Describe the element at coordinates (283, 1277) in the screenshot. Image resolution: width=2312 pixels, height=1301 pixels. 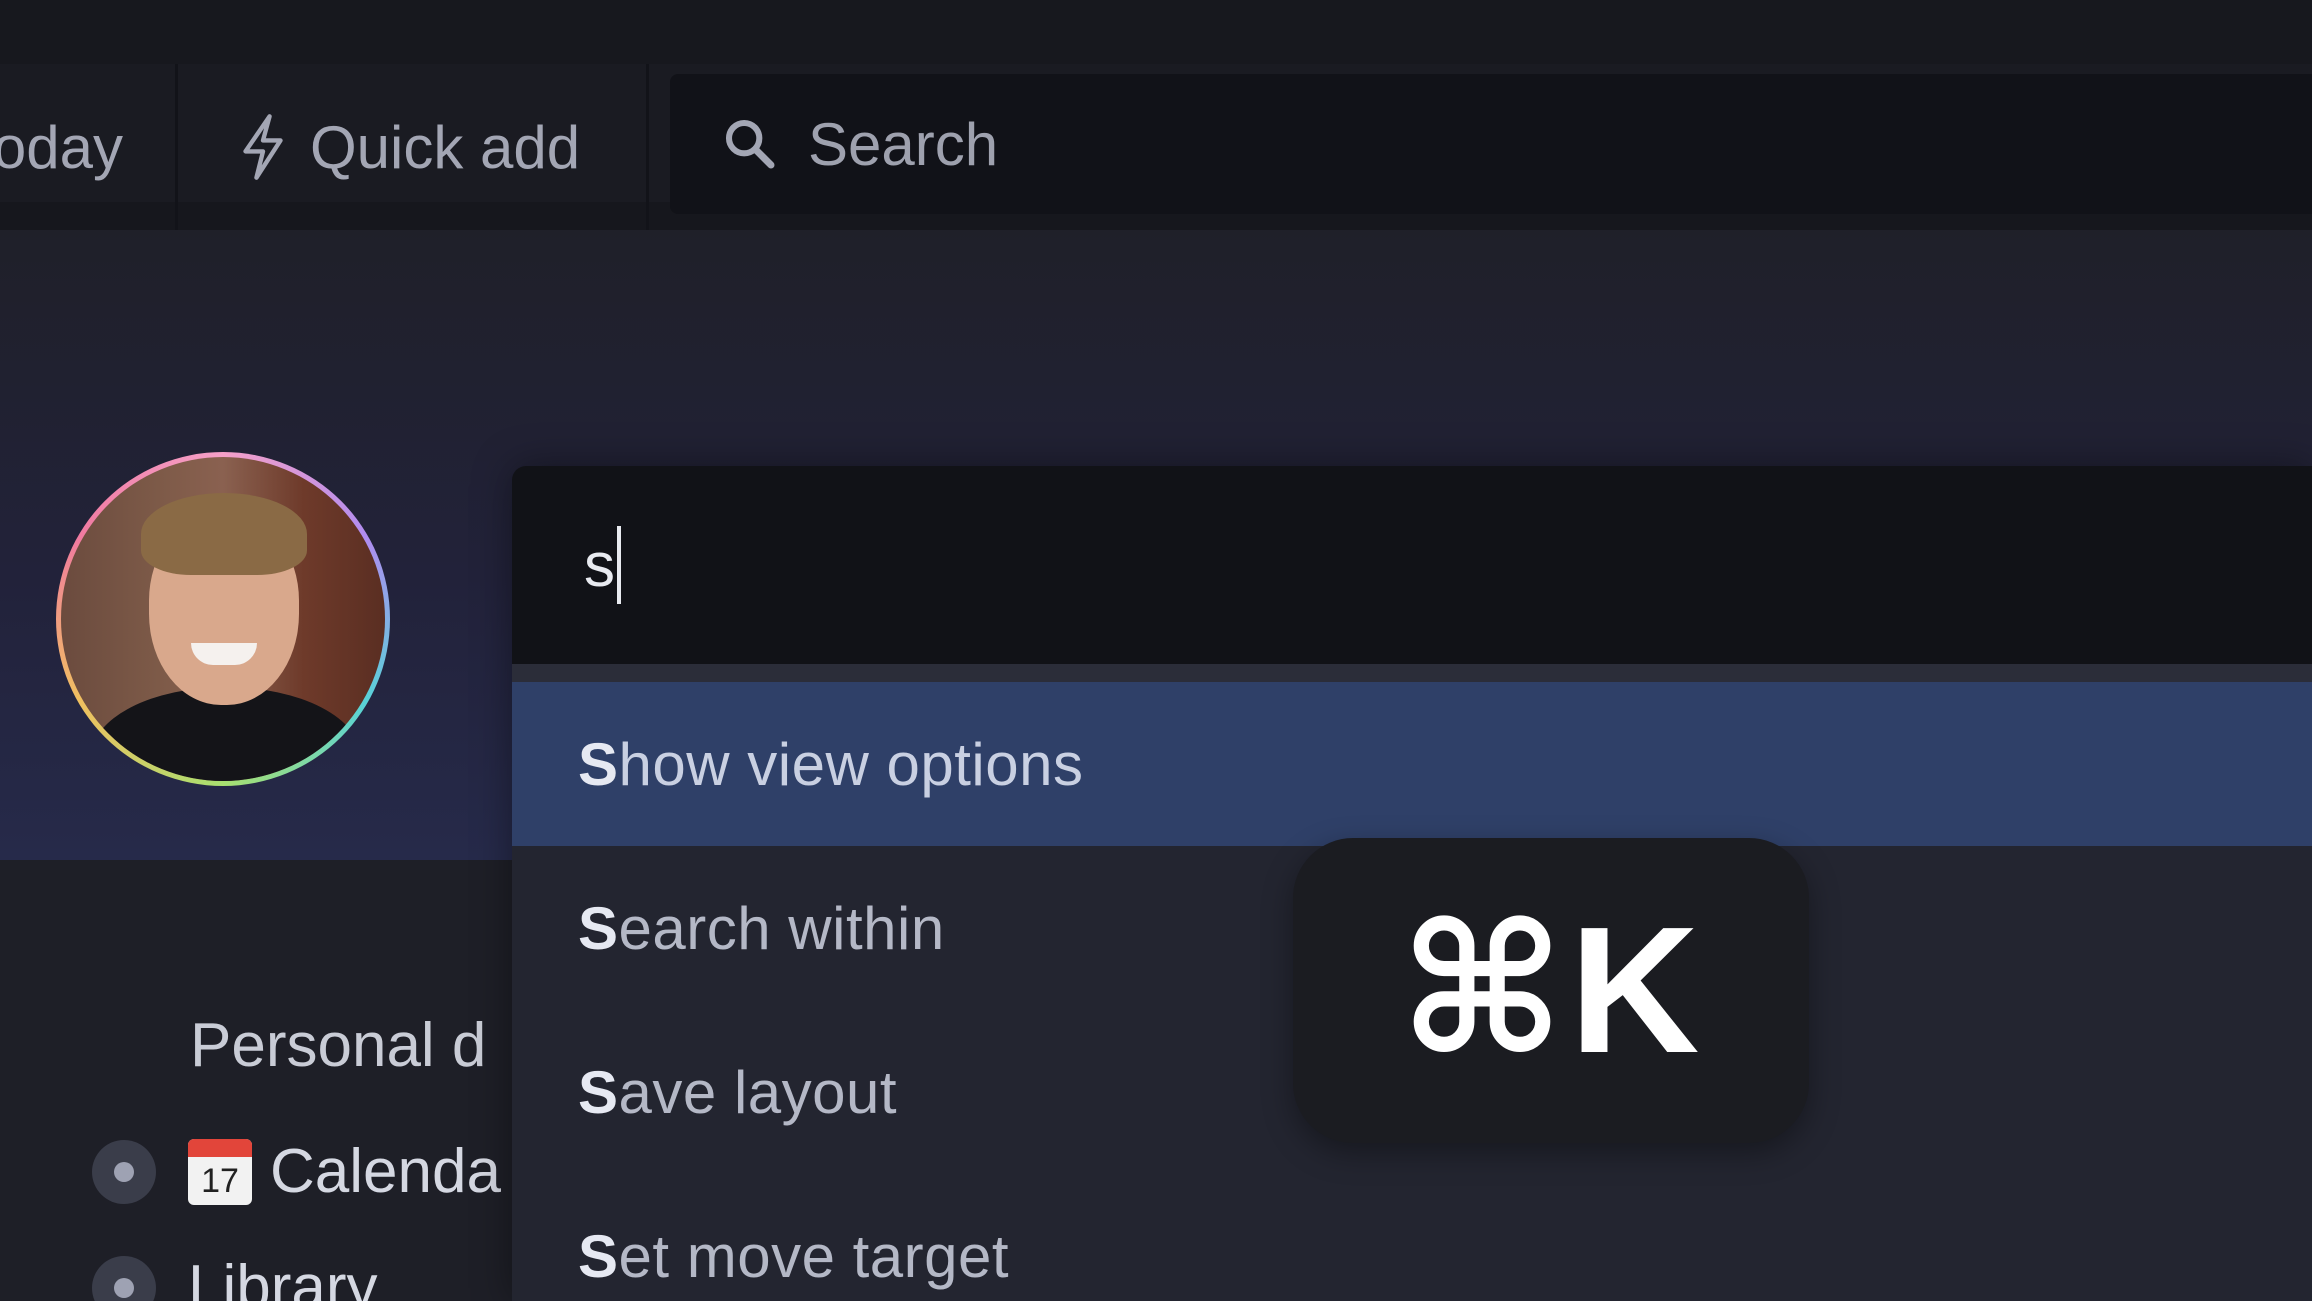
I see `sidebar-item-label: Library` at that location.